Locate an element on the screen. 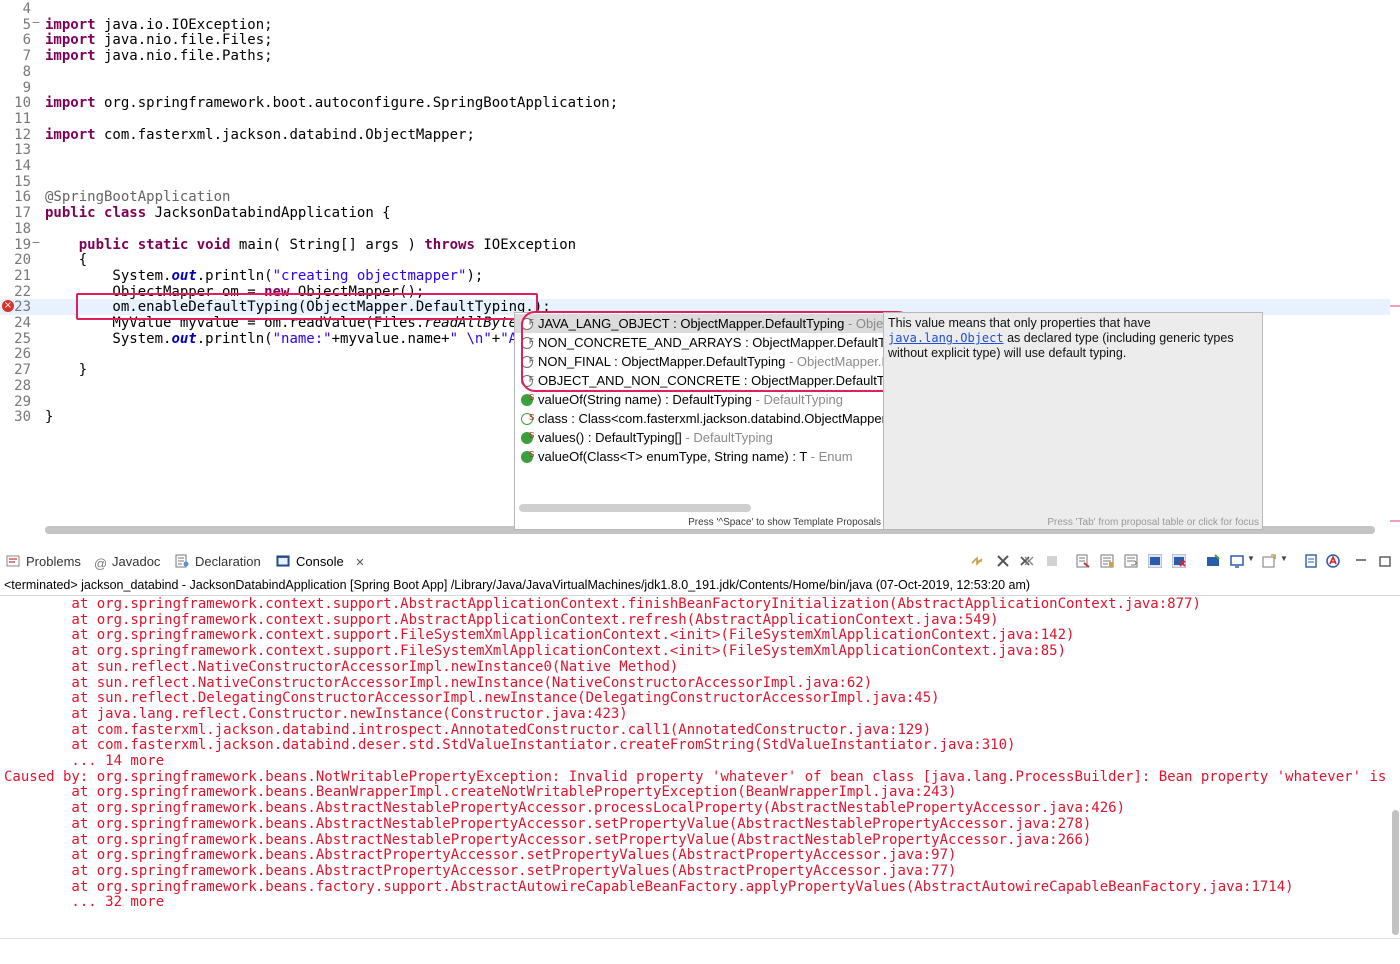 This screenshot has height=964, width=1400. tab-label: Declaration is located at coordinates (228, 561).